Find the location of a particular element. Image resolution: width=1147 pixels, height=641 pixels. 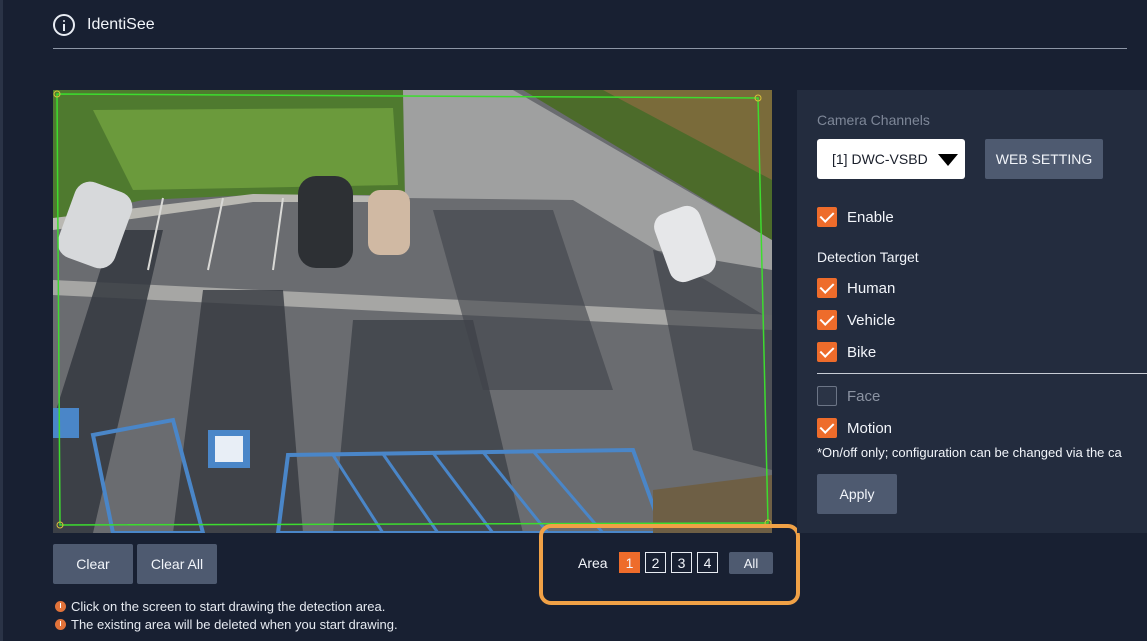

area-4-button: 4 is located at coordinates (707, 562).